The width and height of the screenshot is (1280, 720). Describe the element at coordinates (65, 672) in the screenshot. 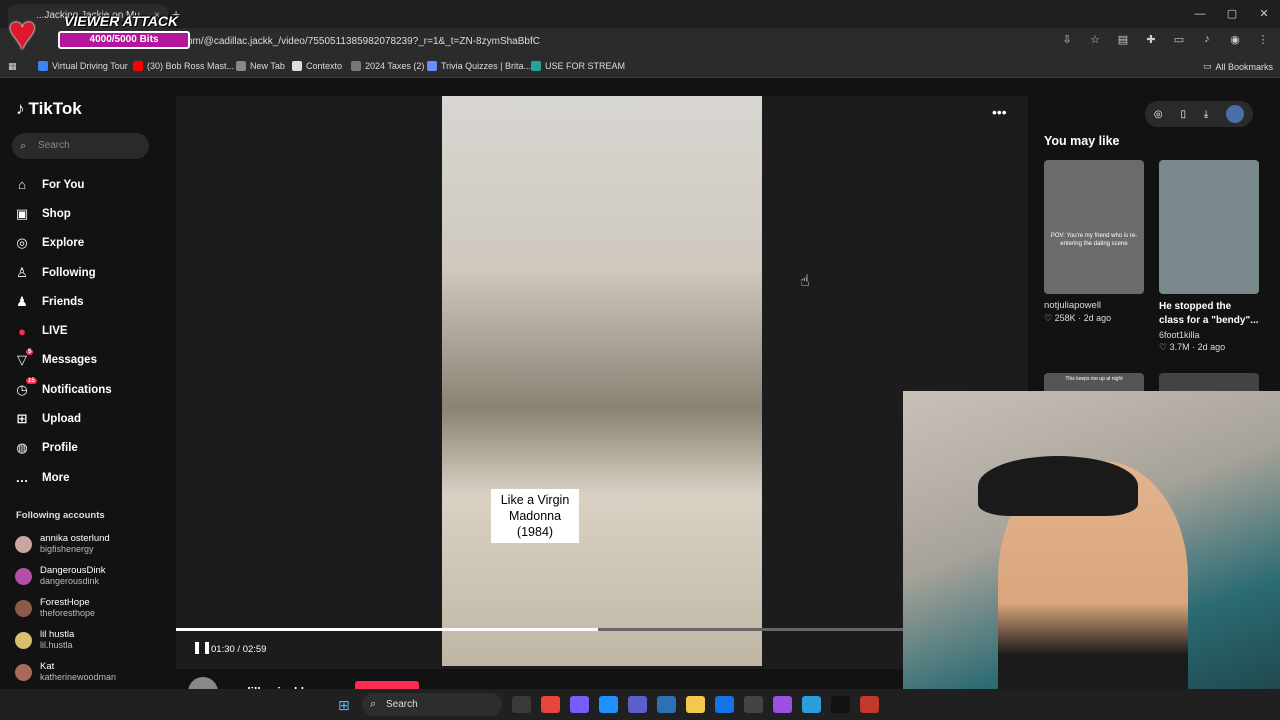

I see `following-account: Kat katherinewoodman` at that location.